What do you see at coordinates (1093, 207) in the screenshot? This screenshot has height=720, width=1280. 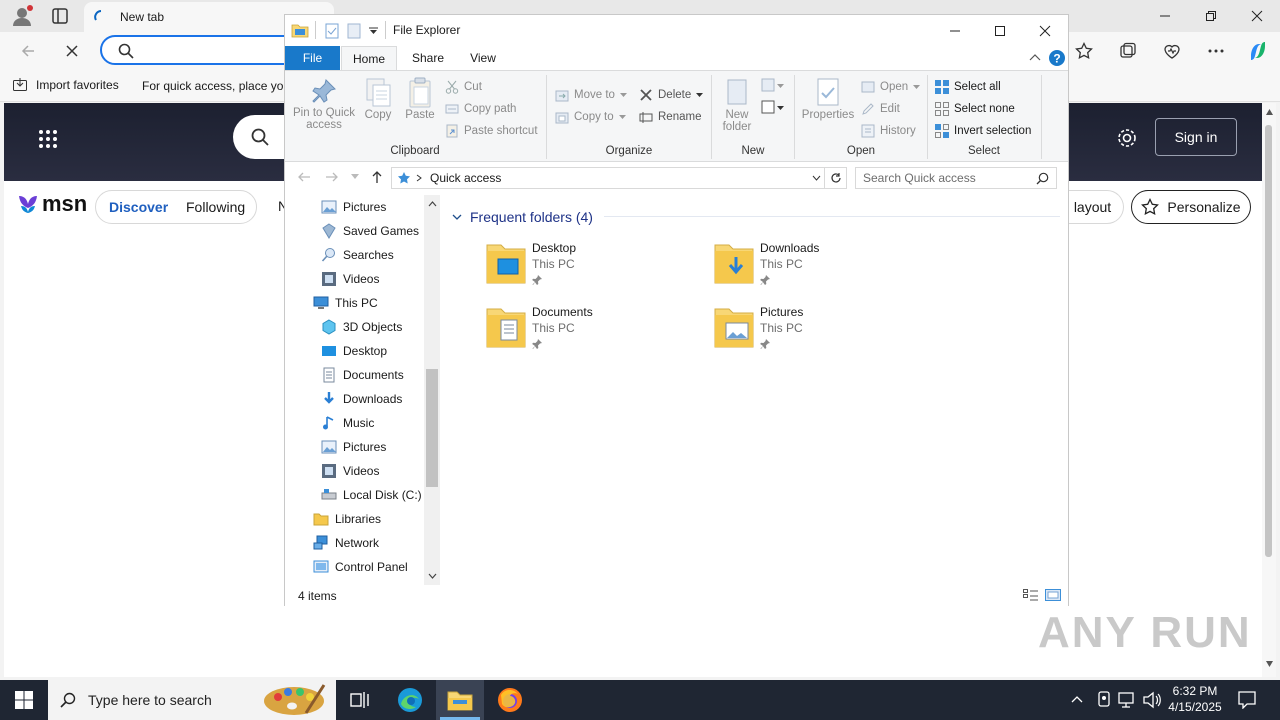 I see `msn-layout-button: layout` at bounding box center [1093, 207].